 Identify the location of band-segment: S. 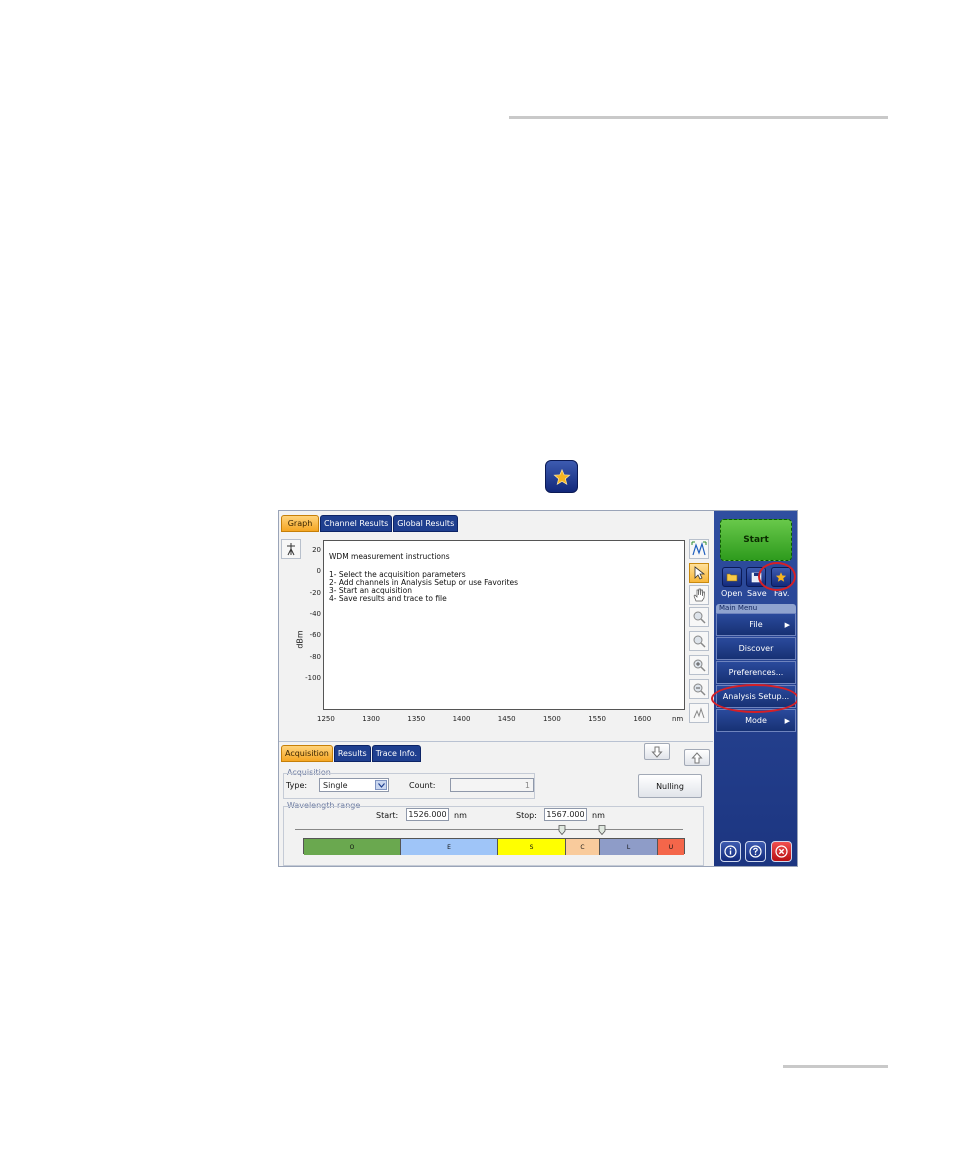
(532, 847).